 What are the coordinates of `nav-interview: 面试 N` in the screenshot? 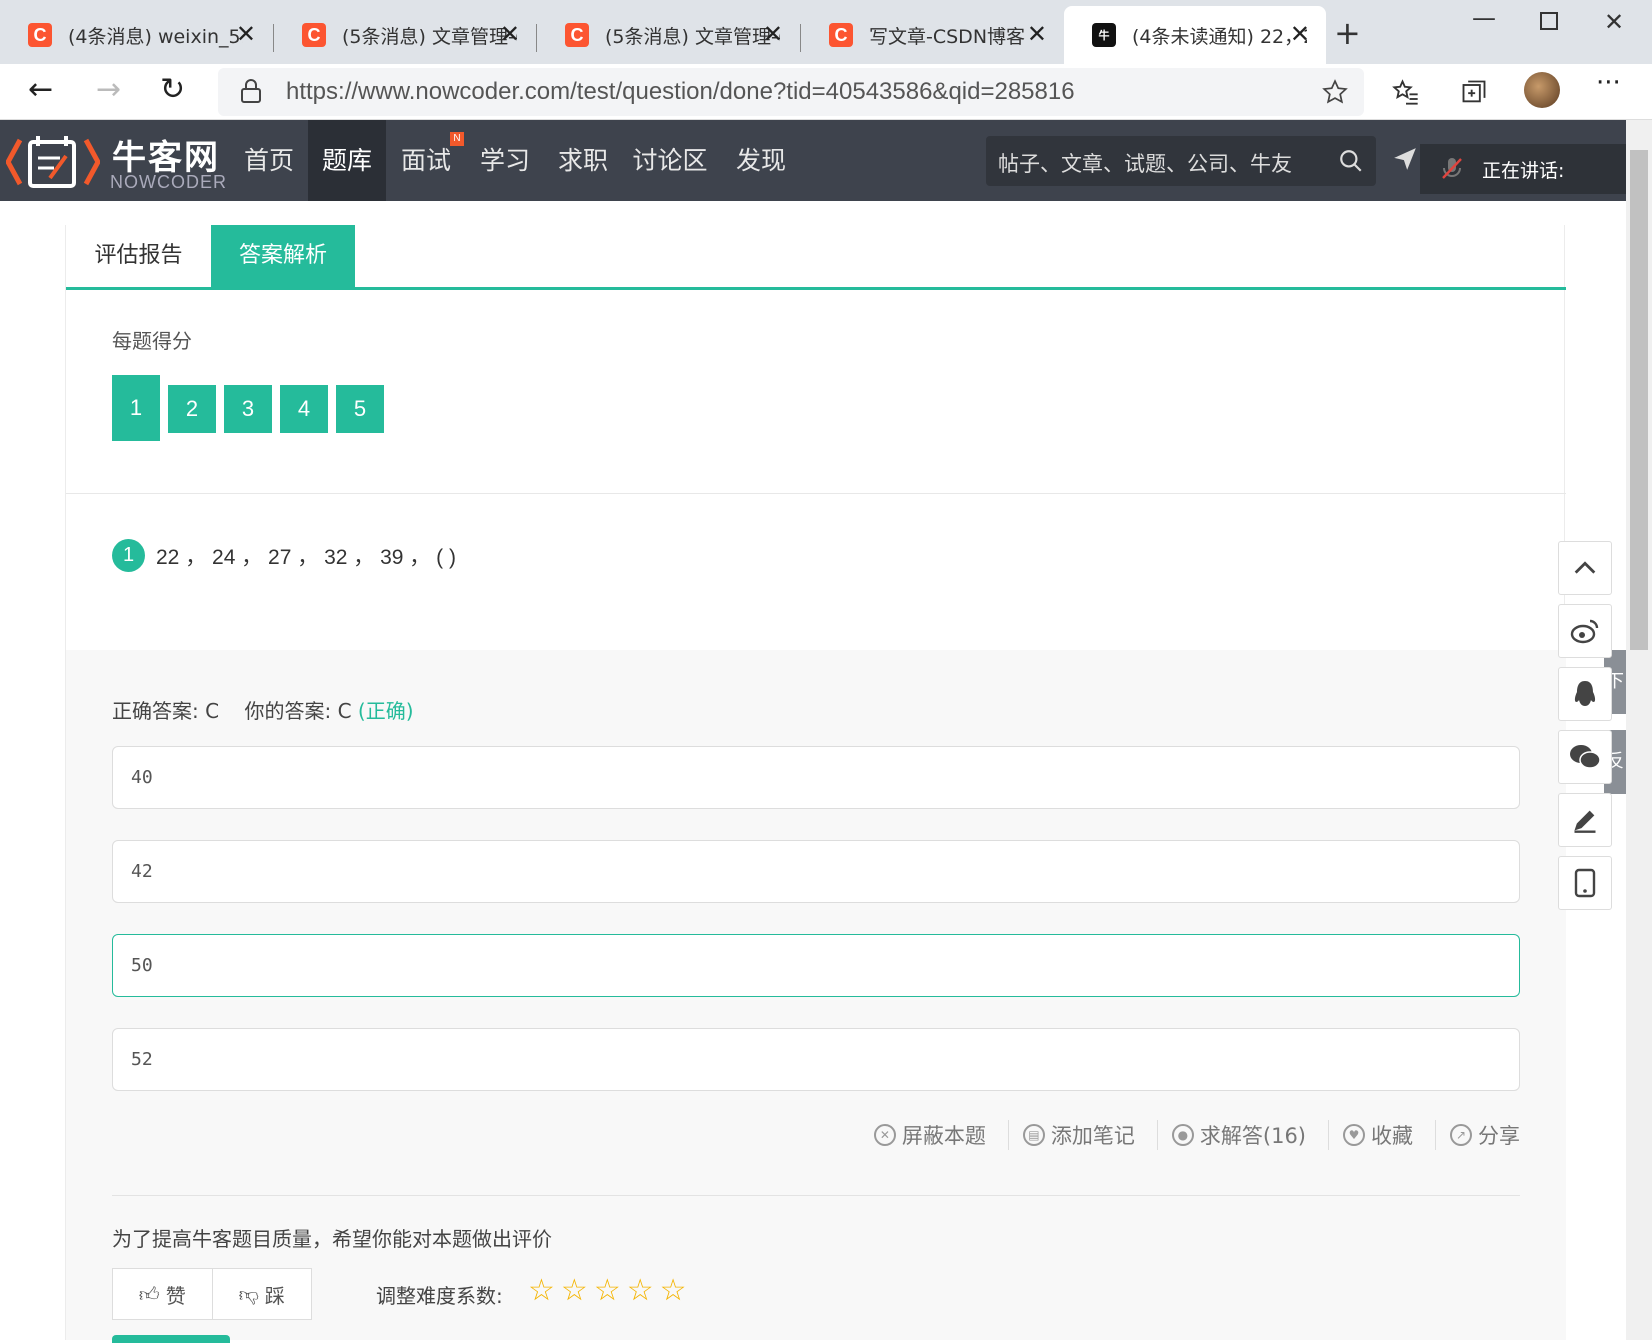 It's located at (427, 160).